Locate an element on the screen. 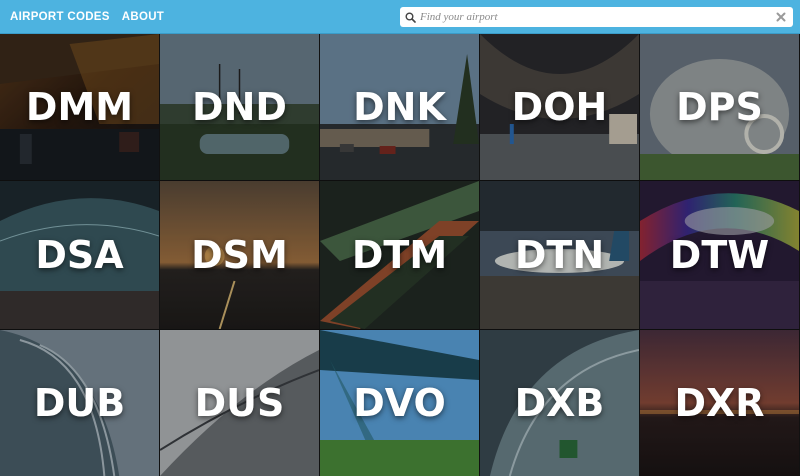  airport-code: DVO is located at coordinates (399, 403).